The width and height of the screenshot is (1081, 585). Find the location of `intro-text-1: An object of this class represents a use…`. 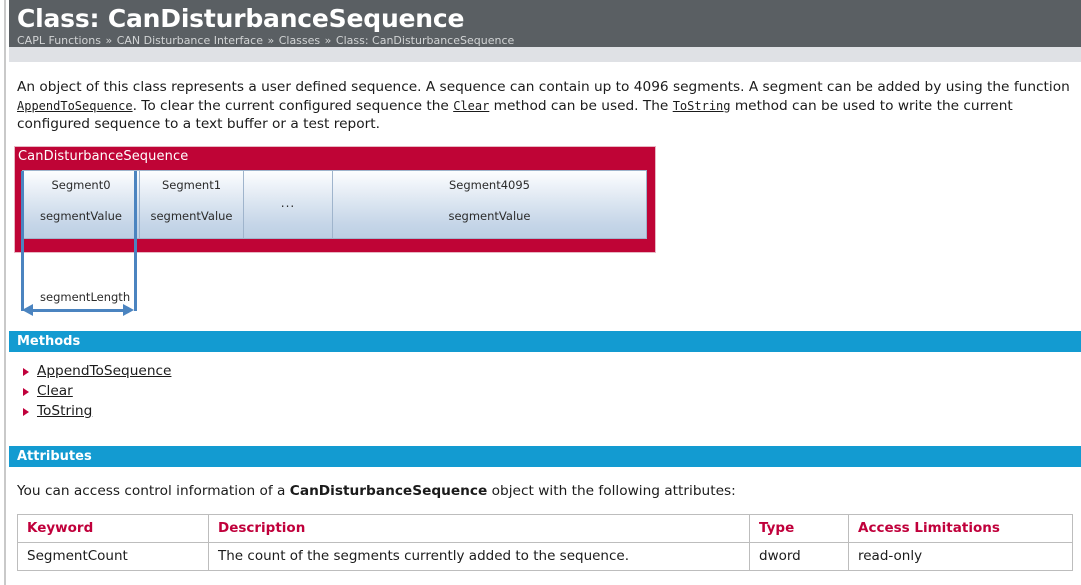

intro-text-1: An object of this class represents a use… is located at coordinates (543, 87).